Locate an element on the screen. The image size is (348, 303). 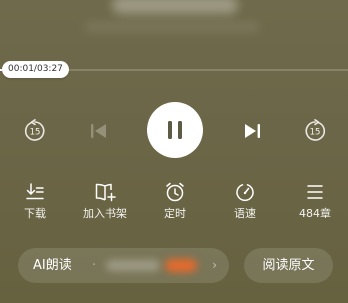
blurred-book-subtitle is located at coordinates (172, 27).